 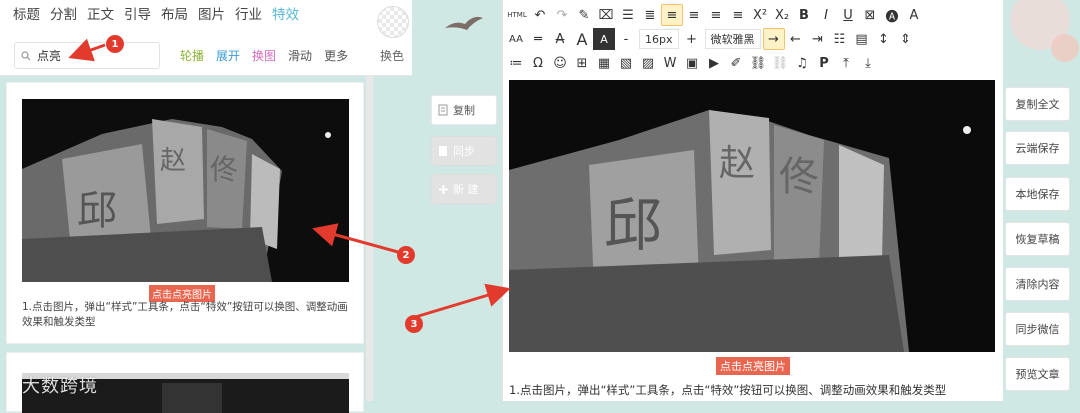 What do you see at coordinates (517, 15) in the screenshot?
I see `html-source-button: HTML` at bounding box center [517, 15].